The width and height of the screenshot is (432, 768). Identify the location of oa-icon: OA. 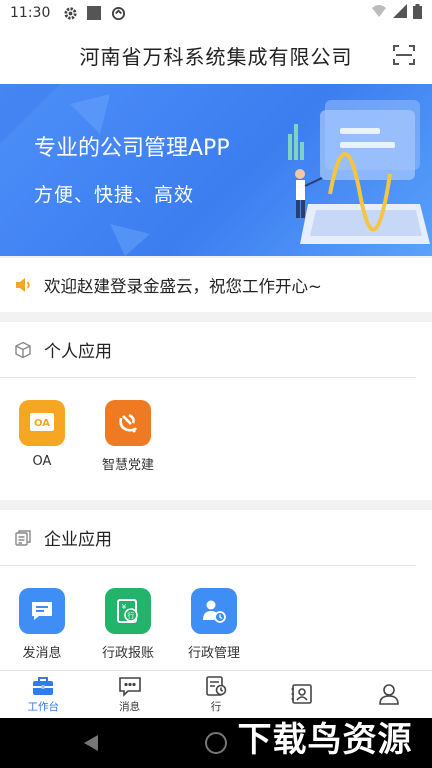
(42, 423).